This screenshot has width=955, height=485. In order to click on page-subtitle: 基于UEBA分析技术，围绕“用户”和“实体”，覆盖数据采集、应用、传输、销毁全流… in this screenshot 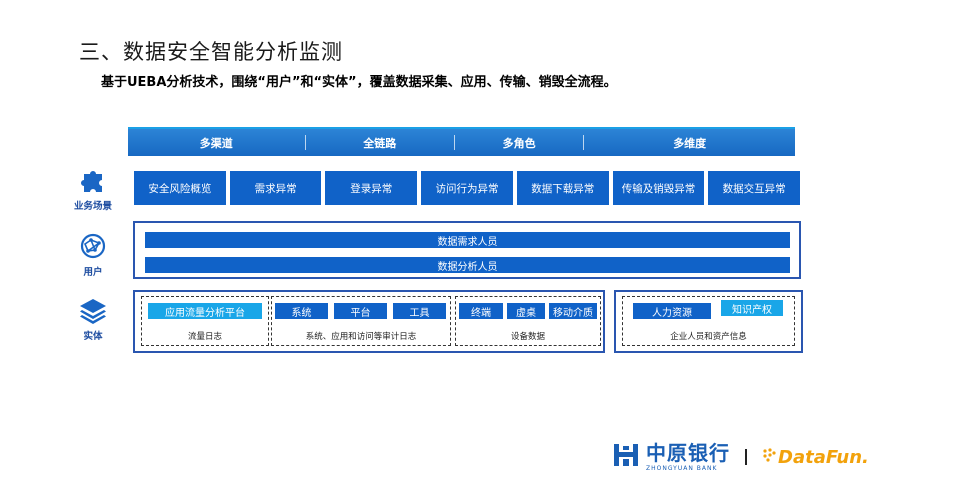, I will do `click(359, 82)`.